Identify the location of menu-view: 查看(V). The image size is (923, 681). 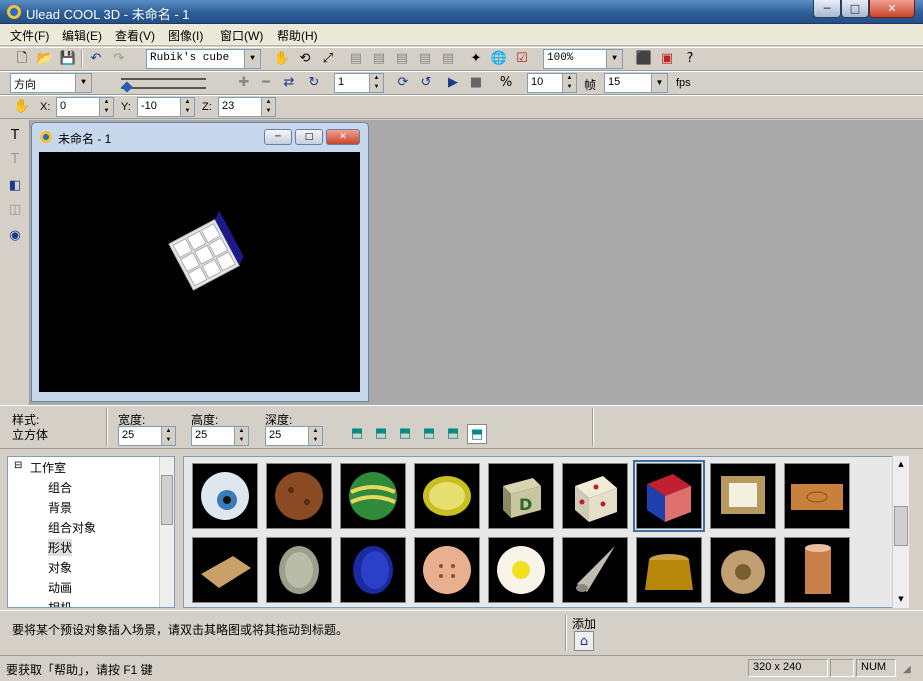
(135, 35).